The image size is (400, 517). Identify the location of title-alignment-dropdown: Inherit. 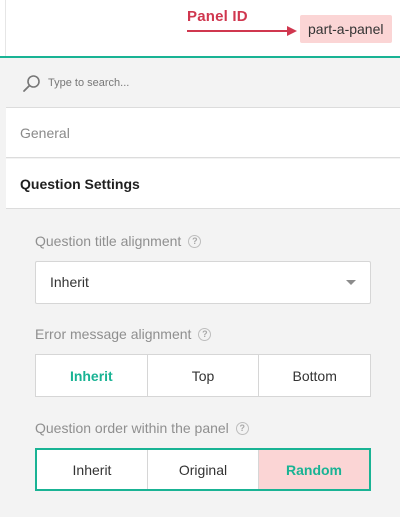
(203, 282).